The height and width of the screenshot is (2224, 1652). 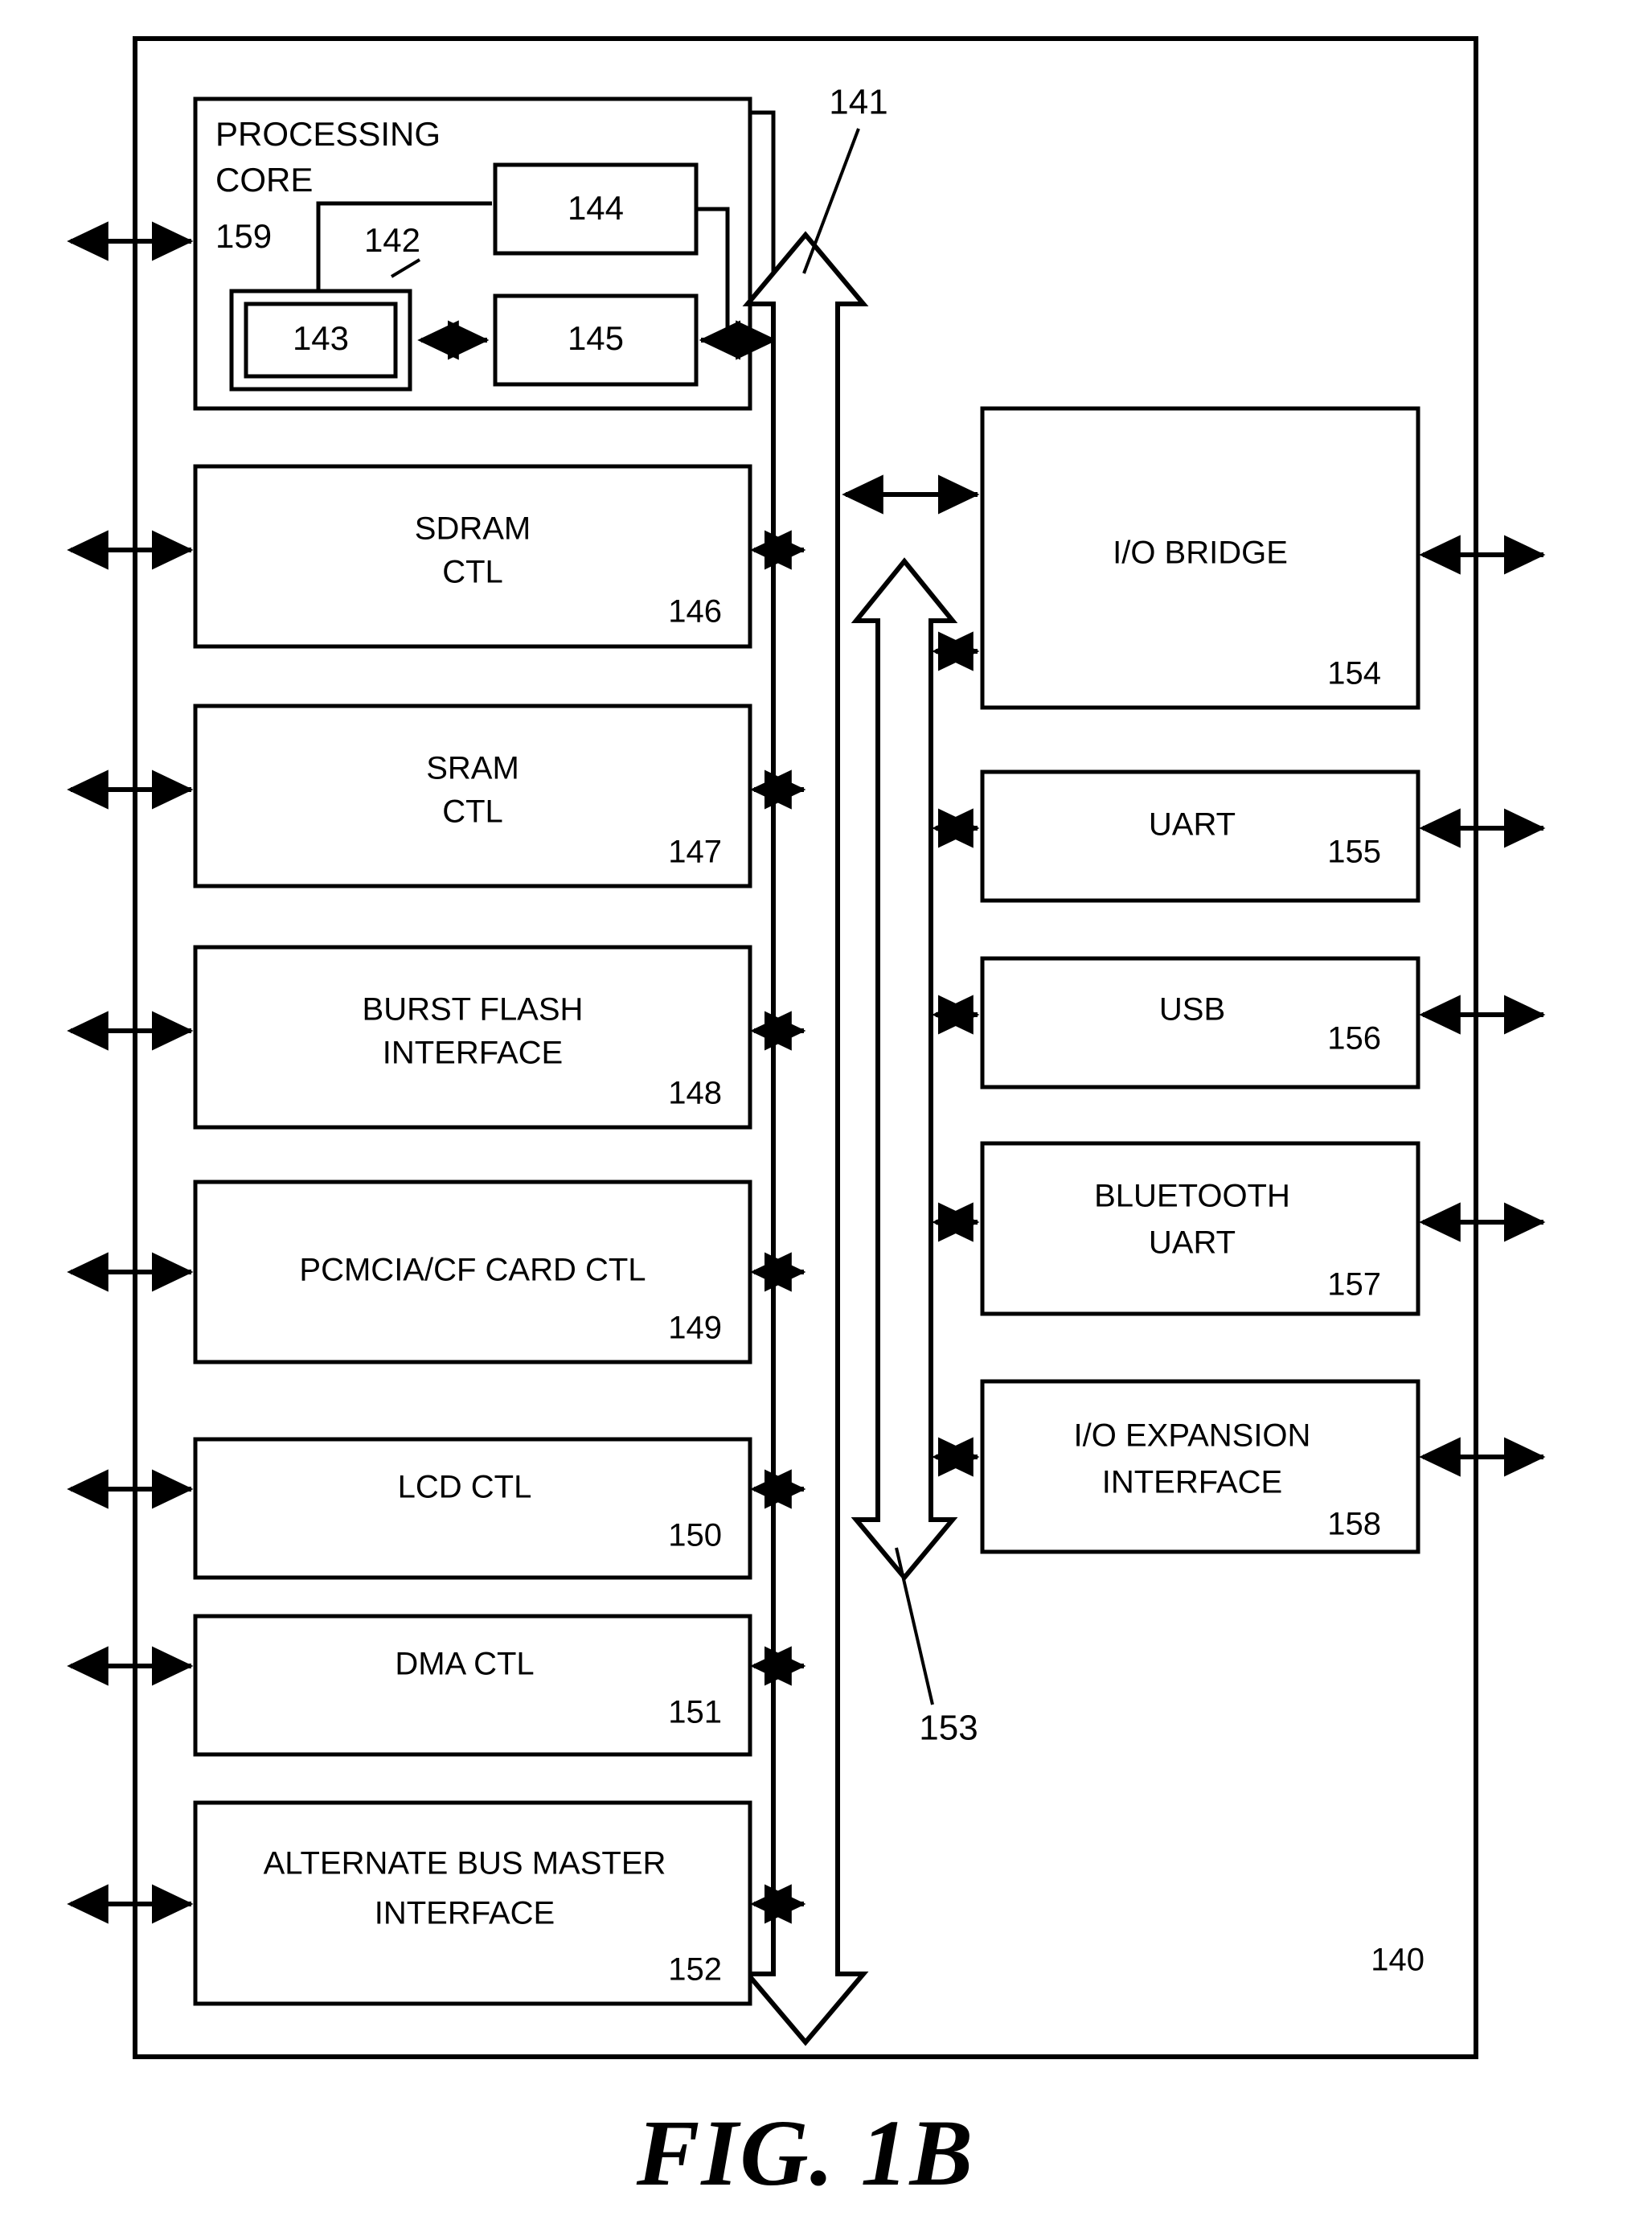 I want to click on figure-caption: FIG. 1B, so click(x=805, y=2153).